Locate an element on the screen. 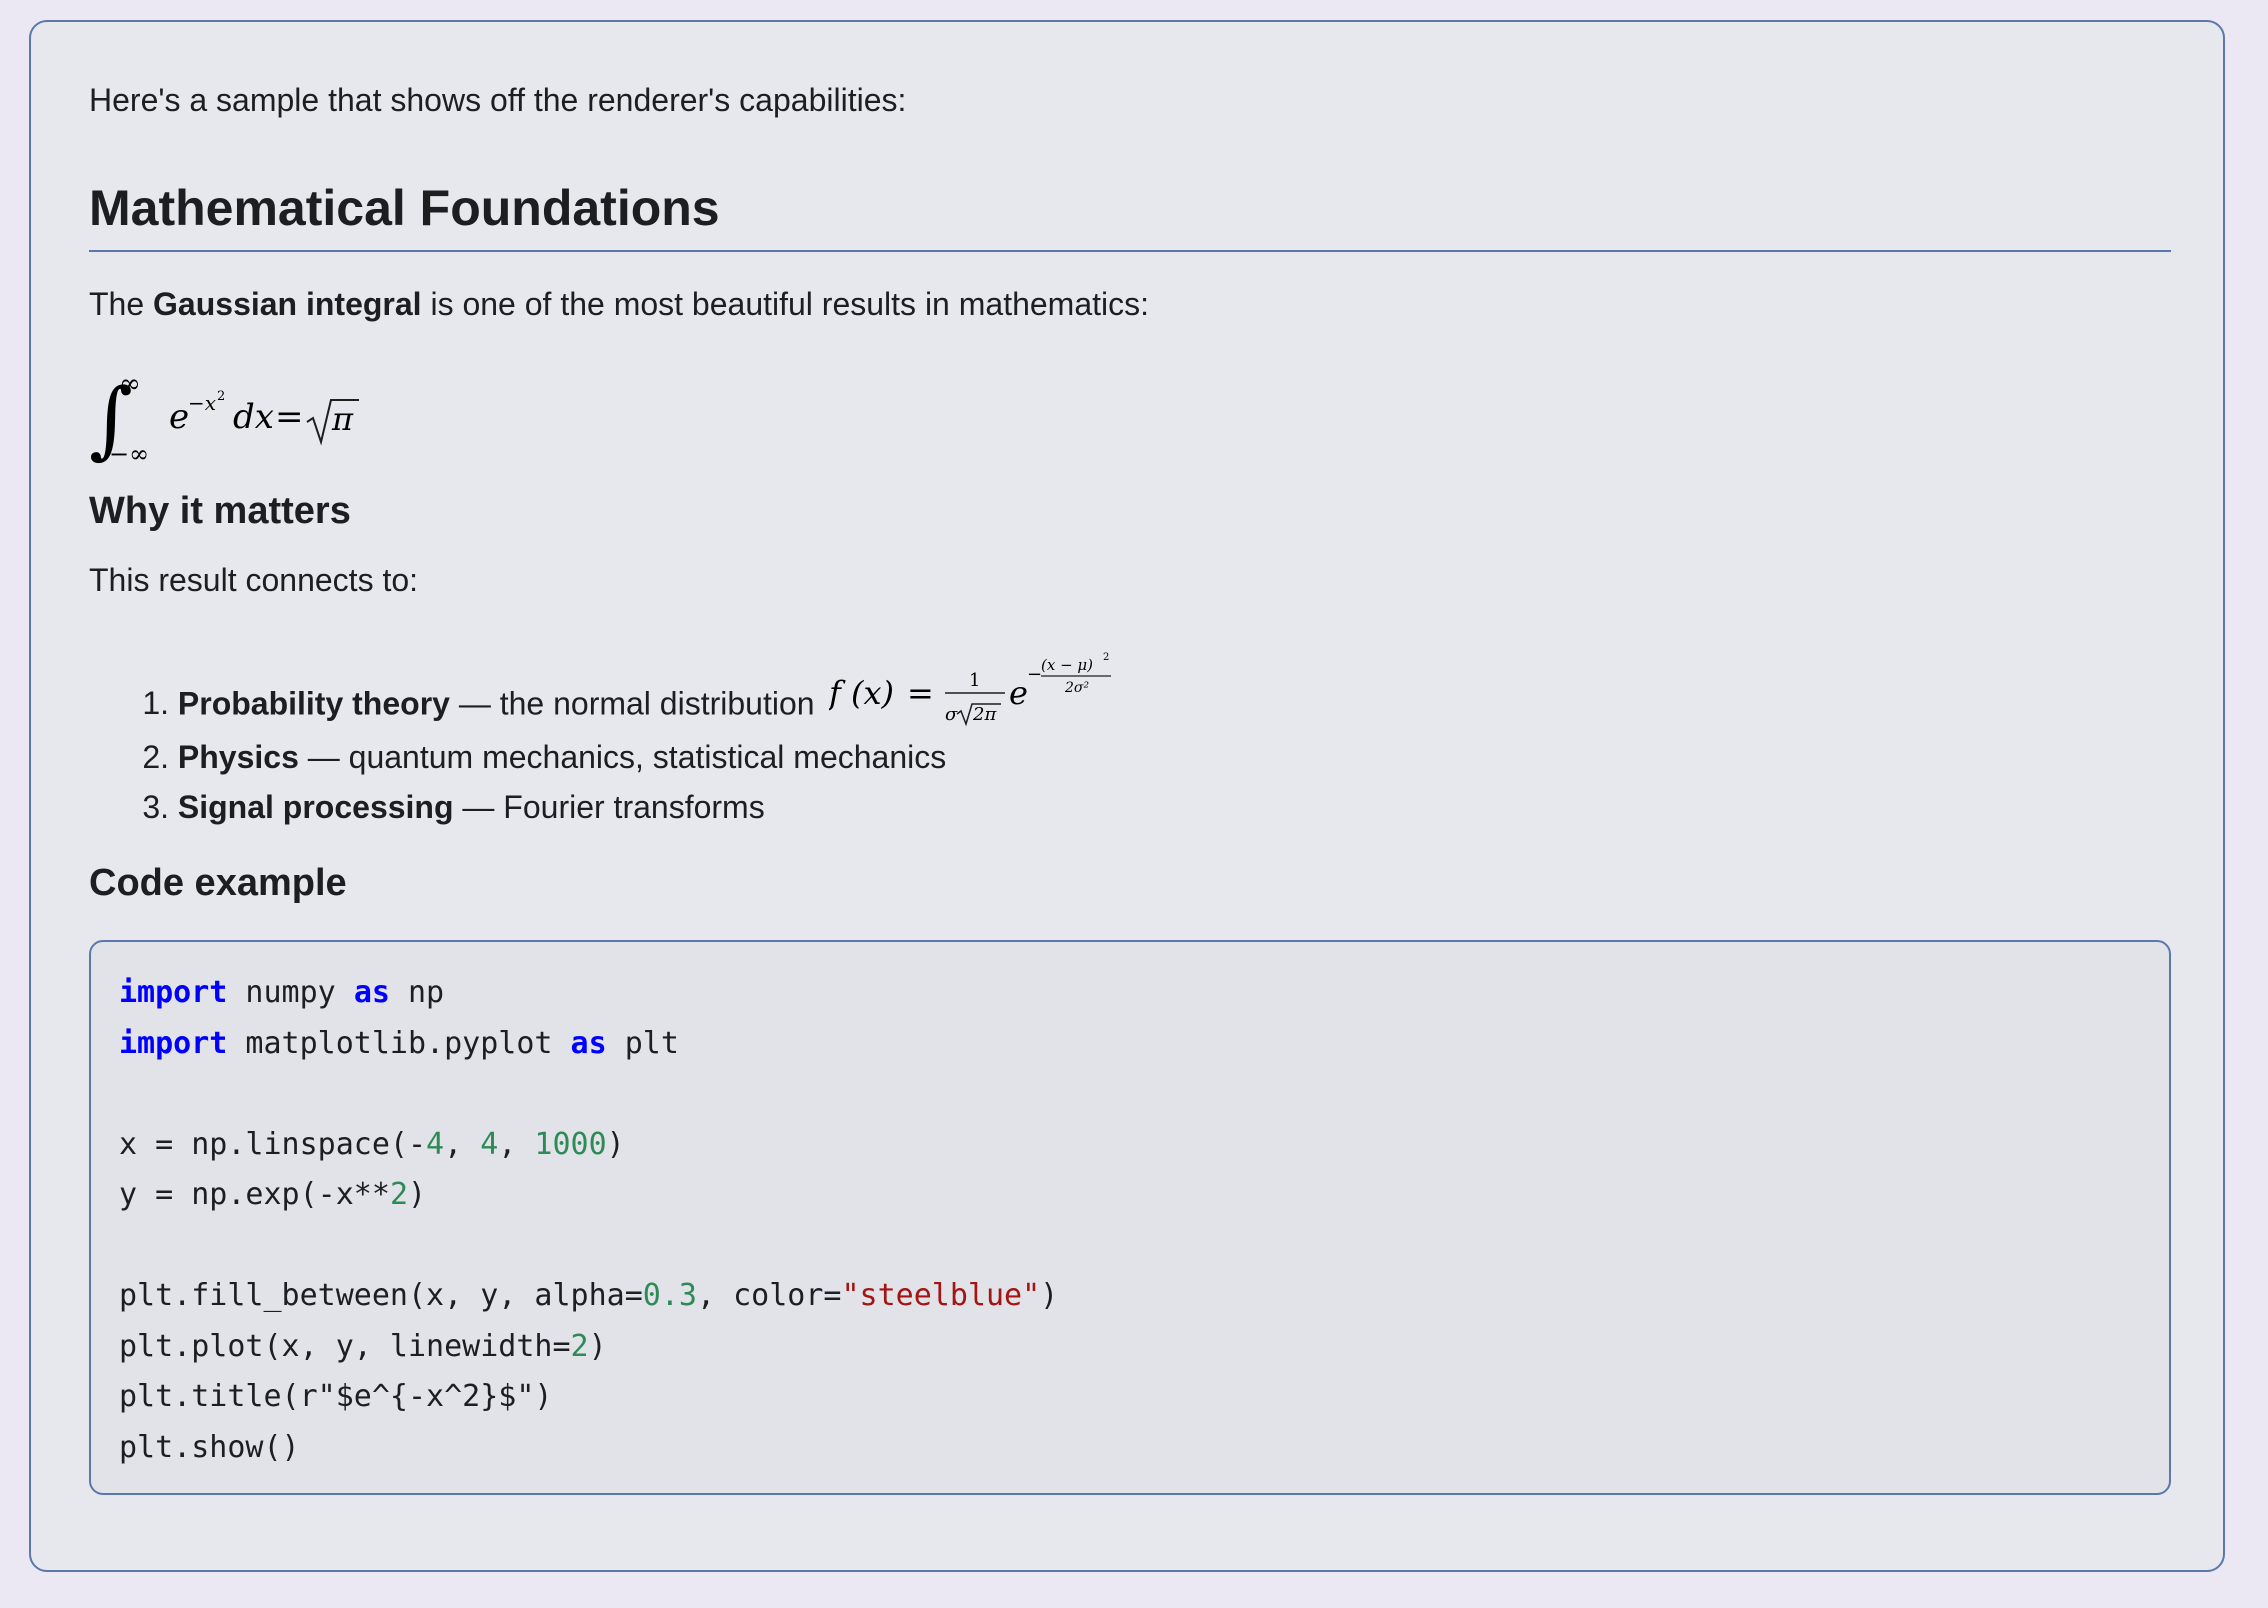  integrand-exponent-square: 2 is located at coordinates (221, 396).